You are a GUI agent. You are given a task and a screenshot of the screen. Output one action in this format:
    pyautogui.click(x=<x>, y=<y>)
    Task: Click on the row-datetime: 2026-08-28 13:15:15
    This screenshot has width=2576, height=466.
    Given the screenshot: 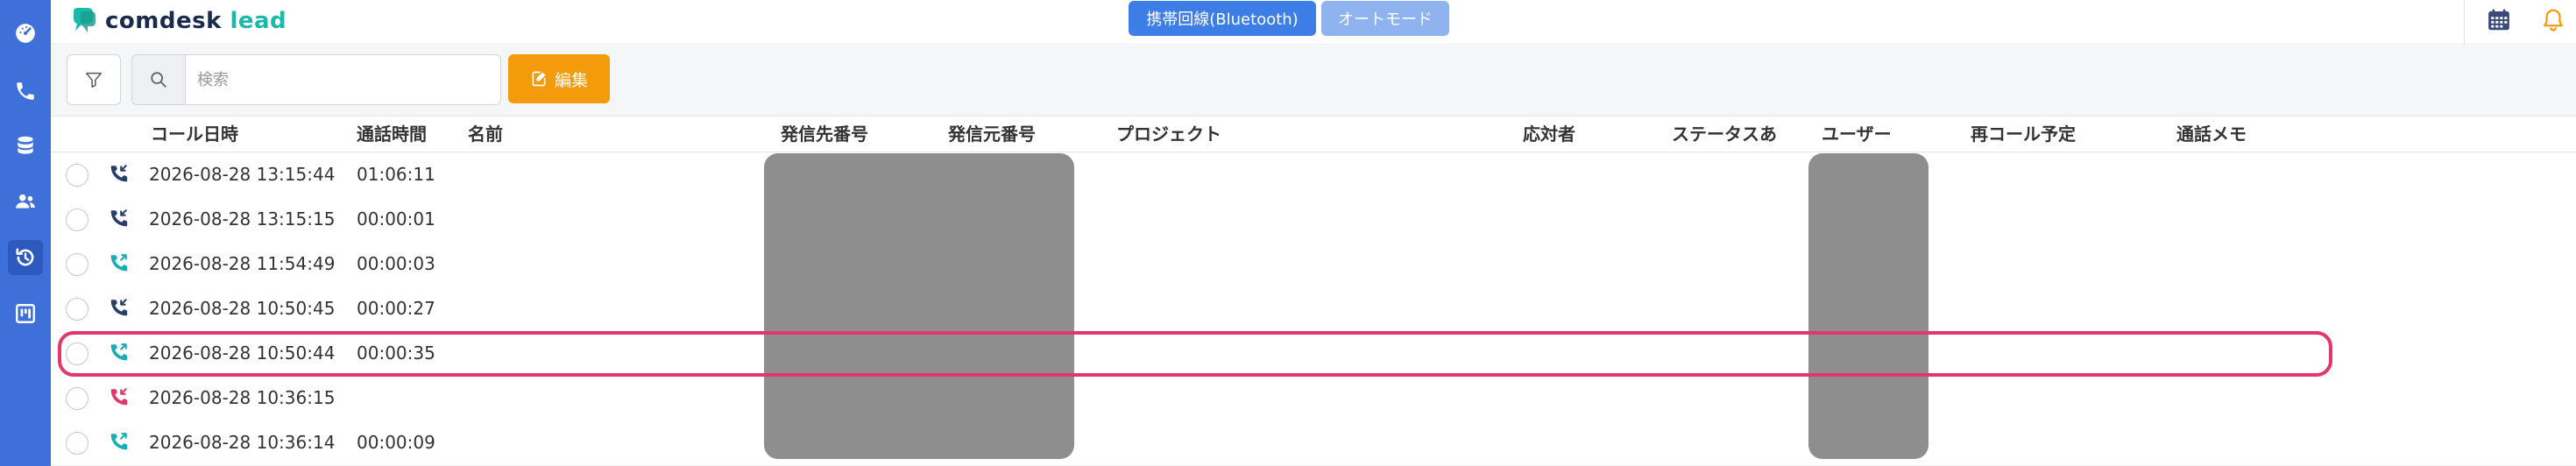 What is the action you would take?
    pyautogui.click(x=242, y=218)
    